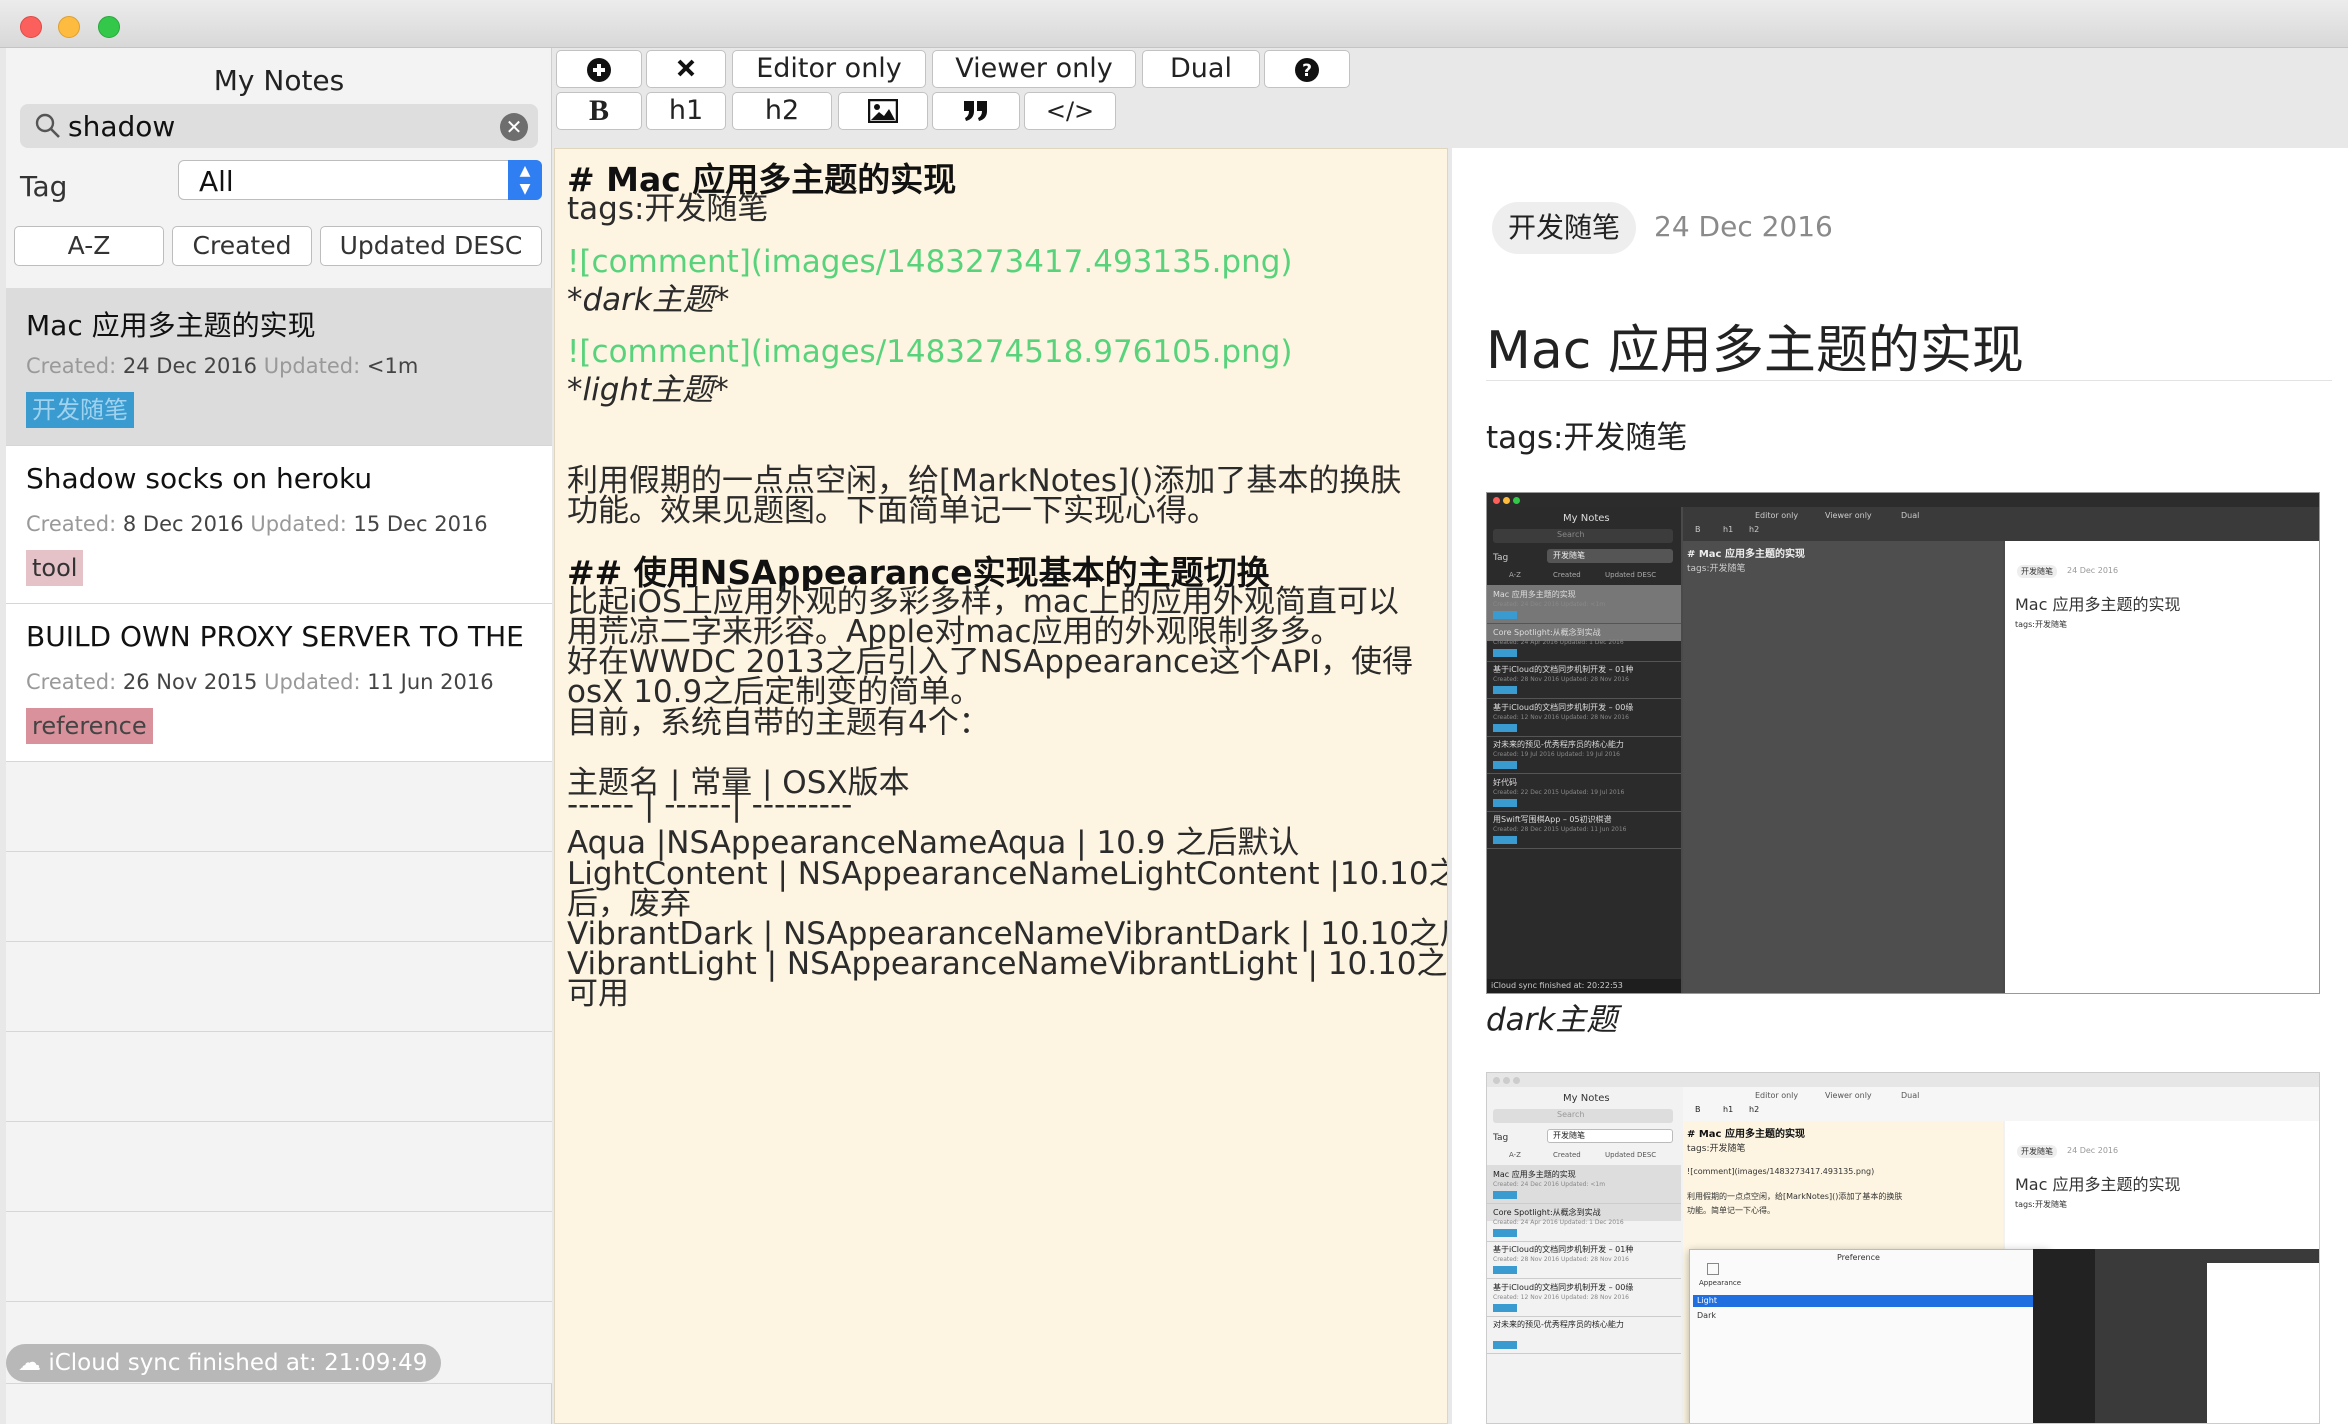 The width and height of the screenshot is (2348, 1424). What do you see at coordinates (257, 524) in the screenshot?
I see `note-dates: Created: 8 Dec 2016 Updated: 15 Dec 2016` at bounding box center [257, 524].